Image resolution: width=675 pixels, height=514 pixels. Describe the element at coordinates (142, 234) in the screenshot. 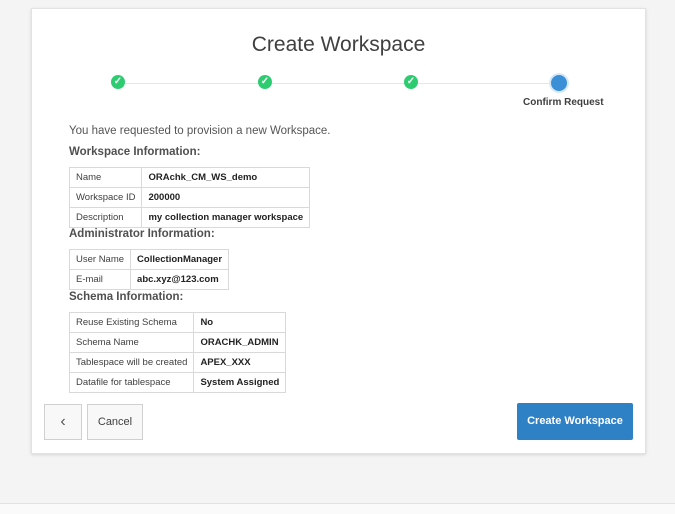

I see `admin-info-heading: Administrator Information:` at that location.